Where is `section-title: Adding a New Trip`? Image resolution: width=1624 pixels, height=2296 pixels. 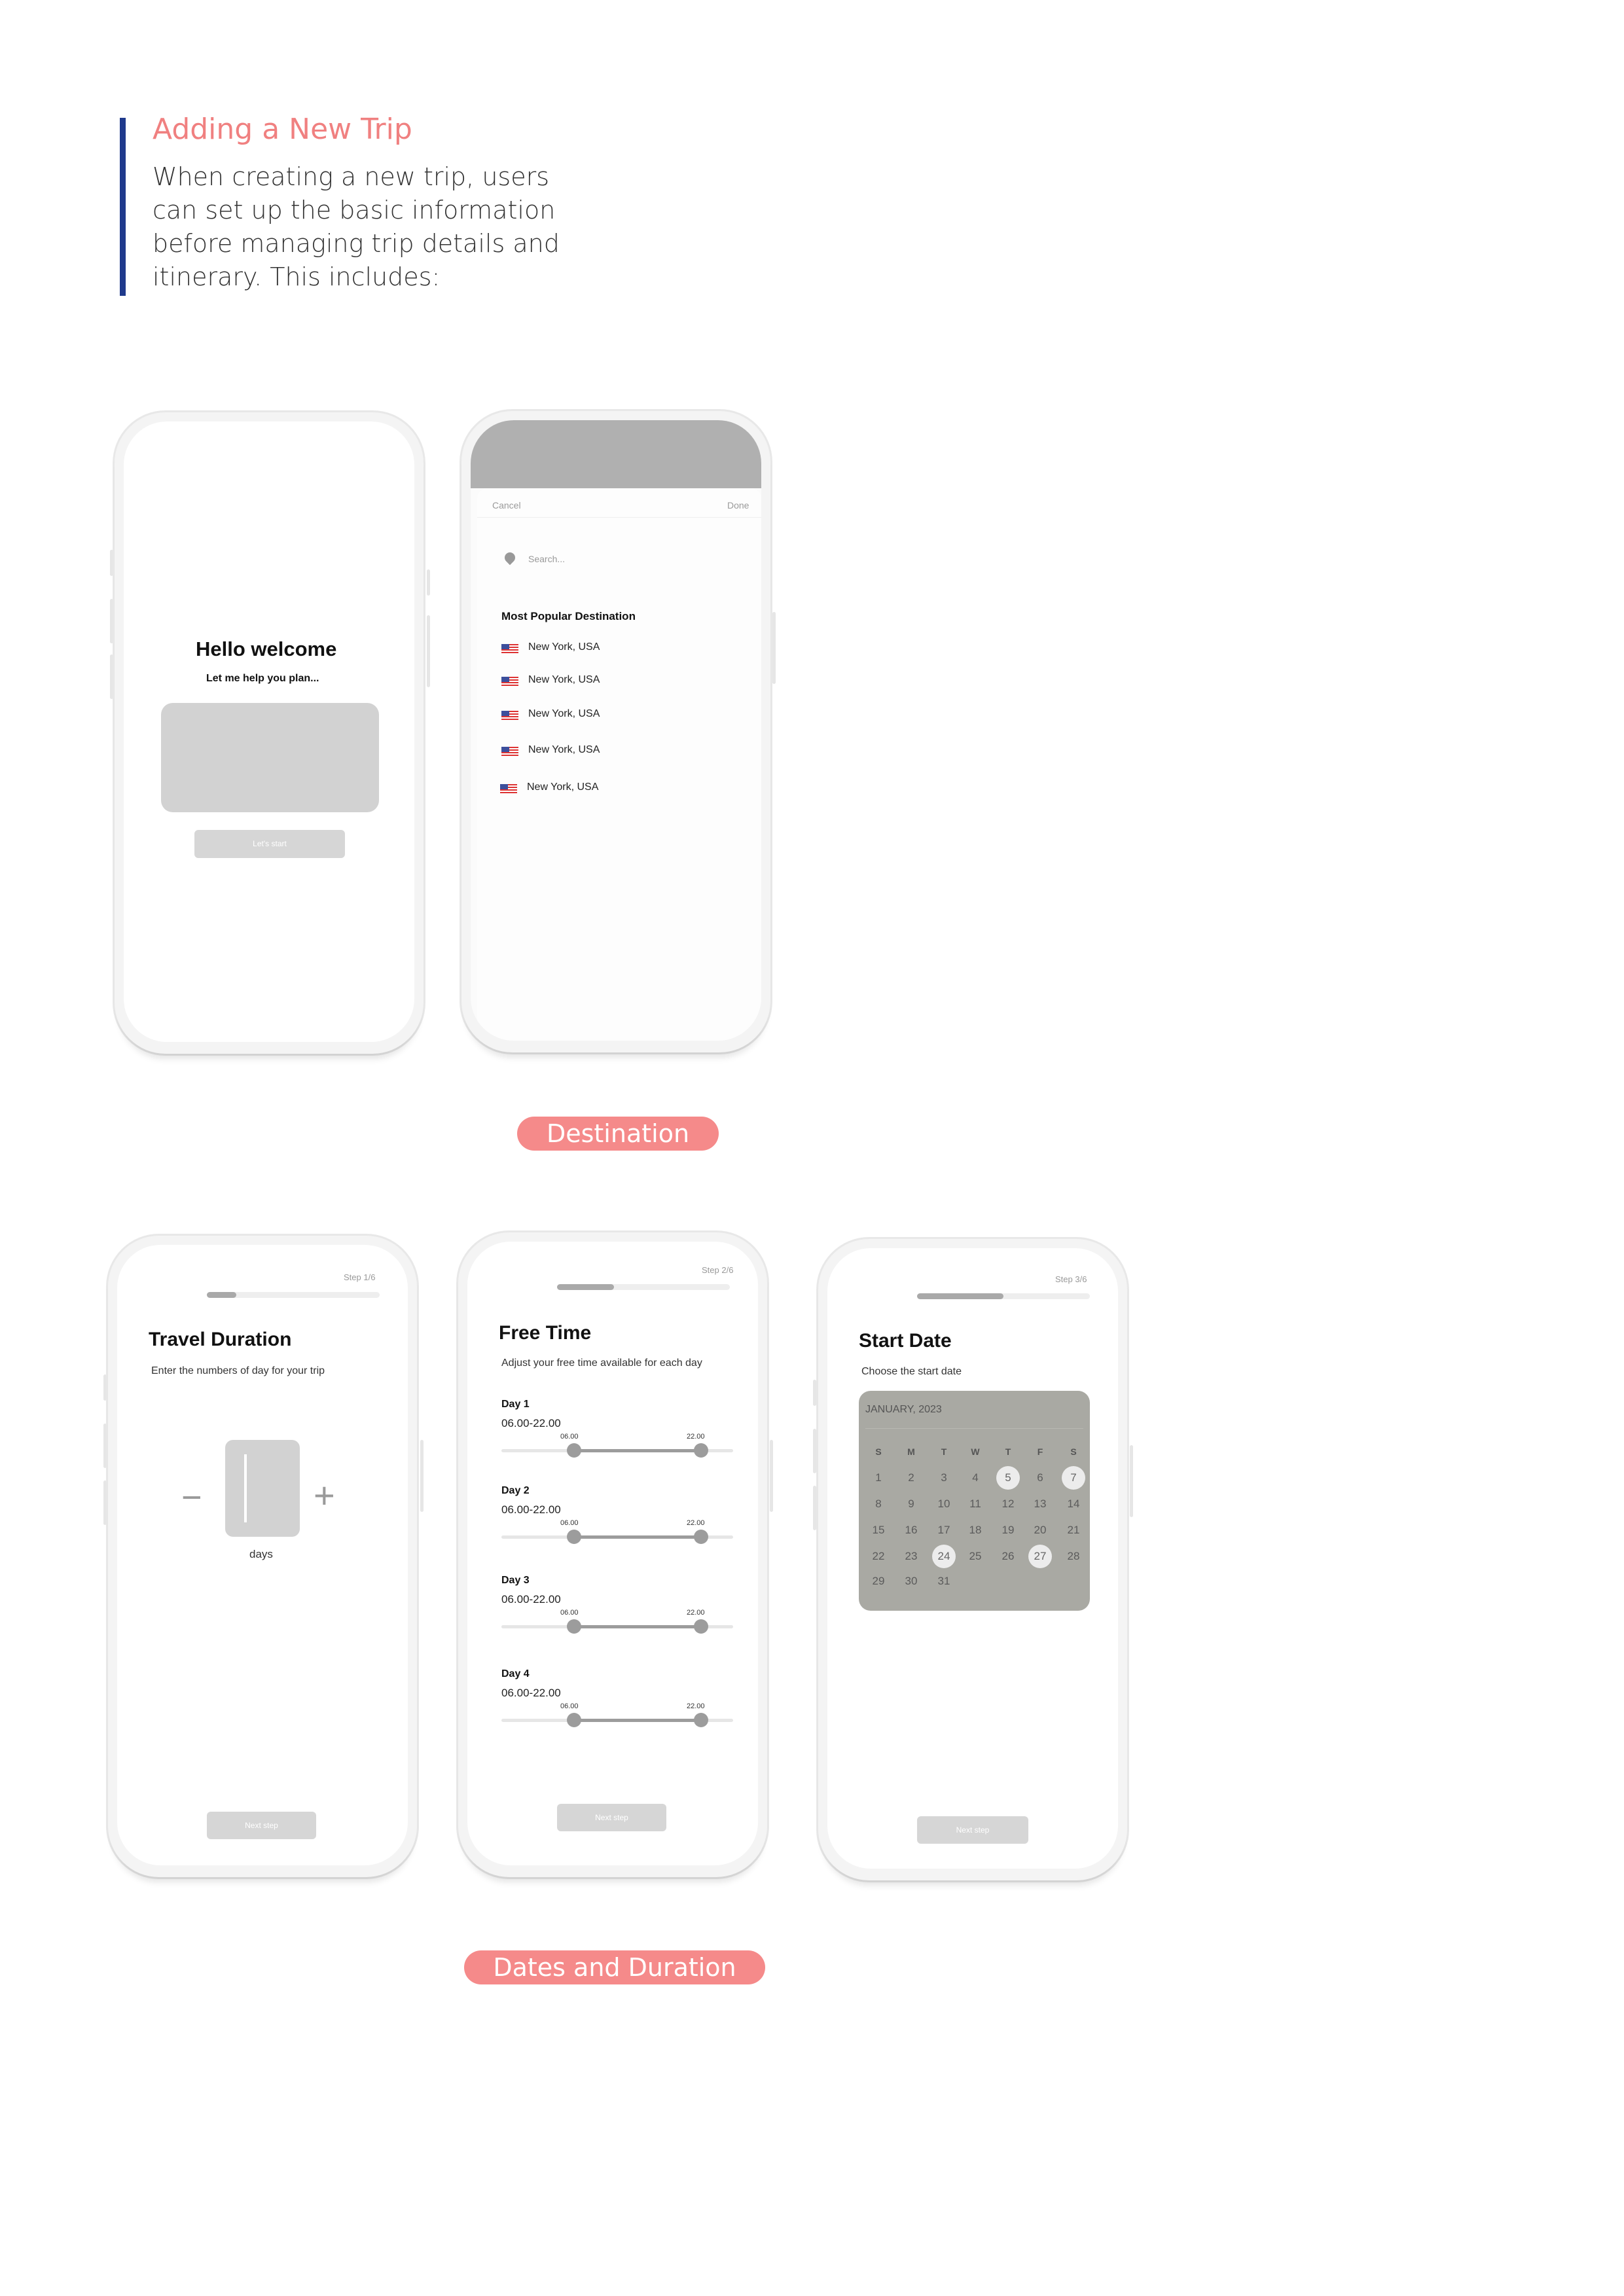
section-title: Adding a New Trip is located at coordinates (282, 129).